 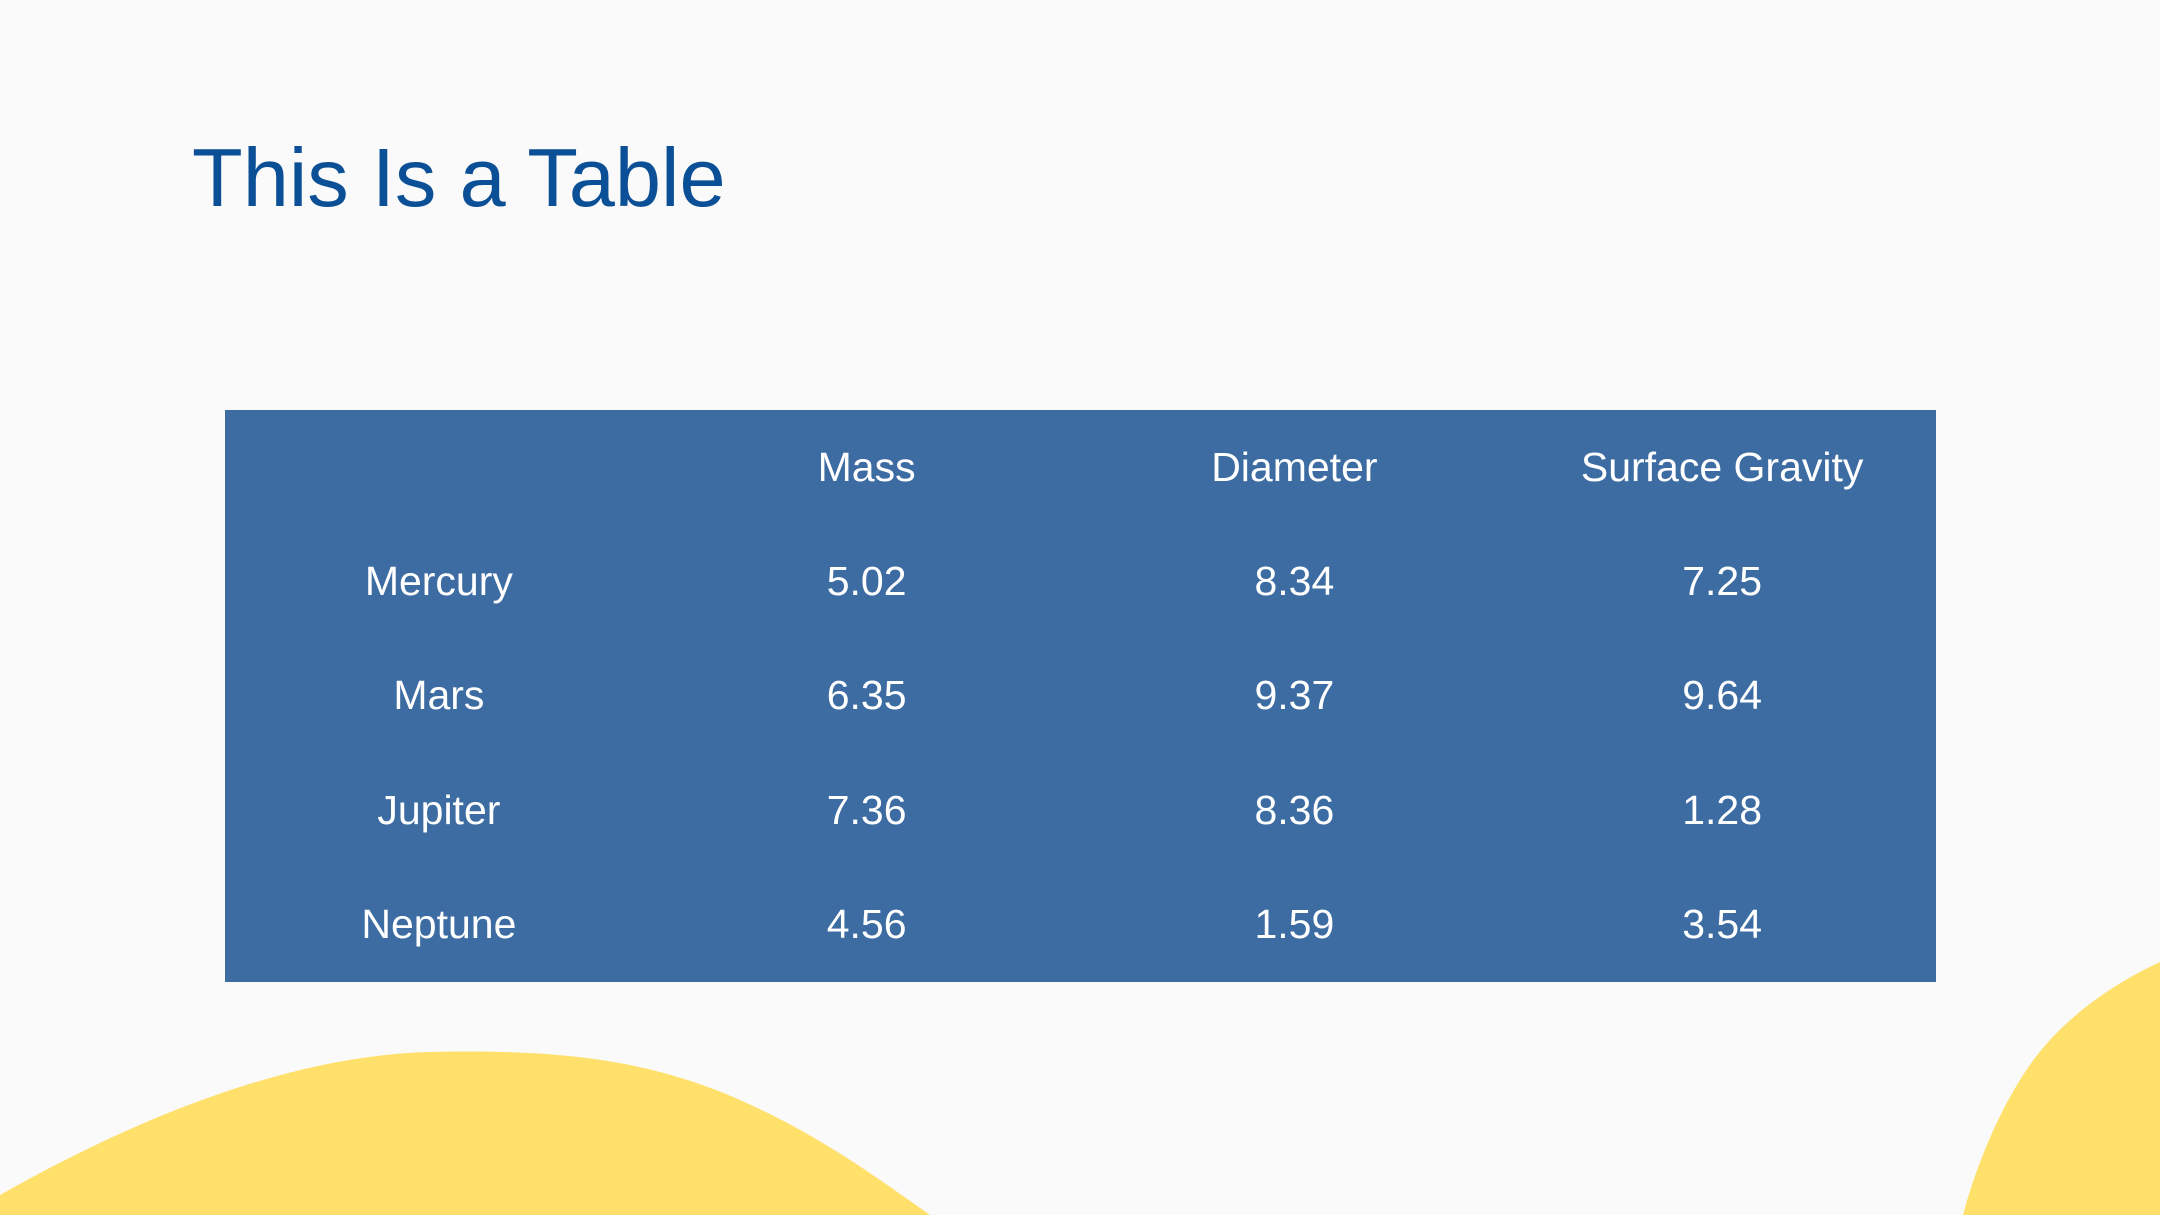 What do you see at coordinates (459, 177) in the screenshot?
I see `slide-title: This Is a Table` at bounding box center [459, 177].